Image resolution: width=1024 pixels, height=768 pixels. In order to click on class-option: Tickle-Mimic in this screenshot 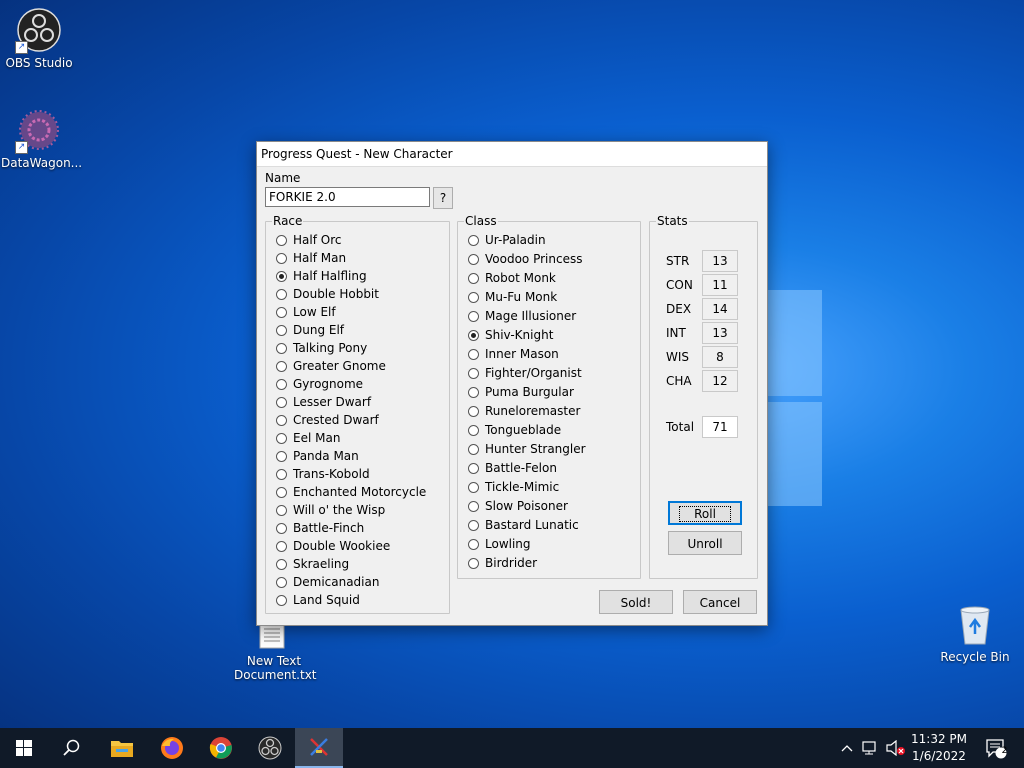, I will do `click(513, 487)`.